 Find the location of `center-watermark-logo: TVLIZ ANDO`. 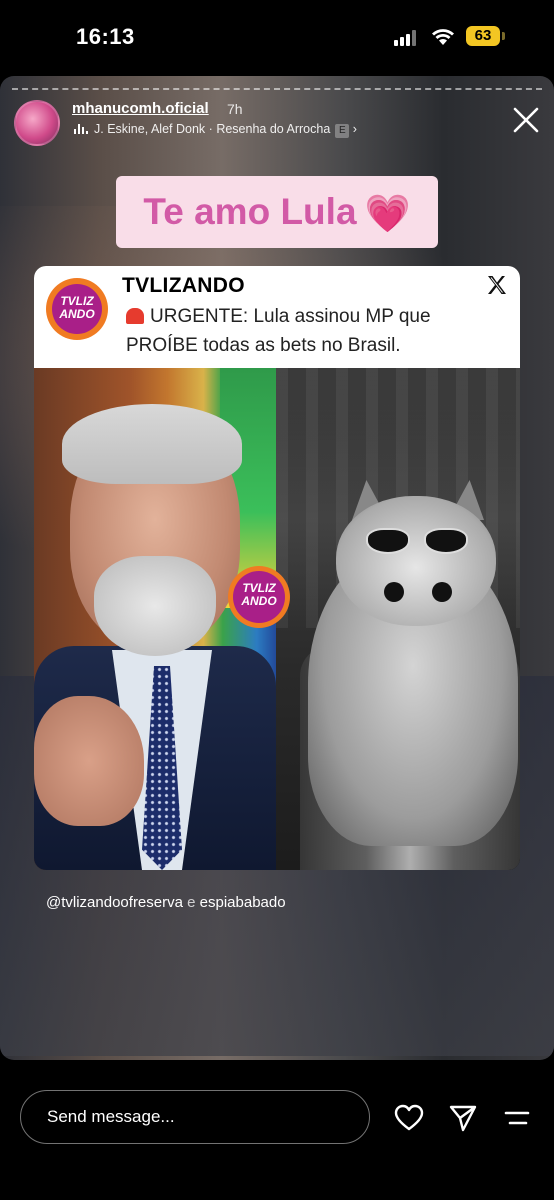

center-watermark-logo: TVLIZ ANDO is located at coordinates (259, 597).